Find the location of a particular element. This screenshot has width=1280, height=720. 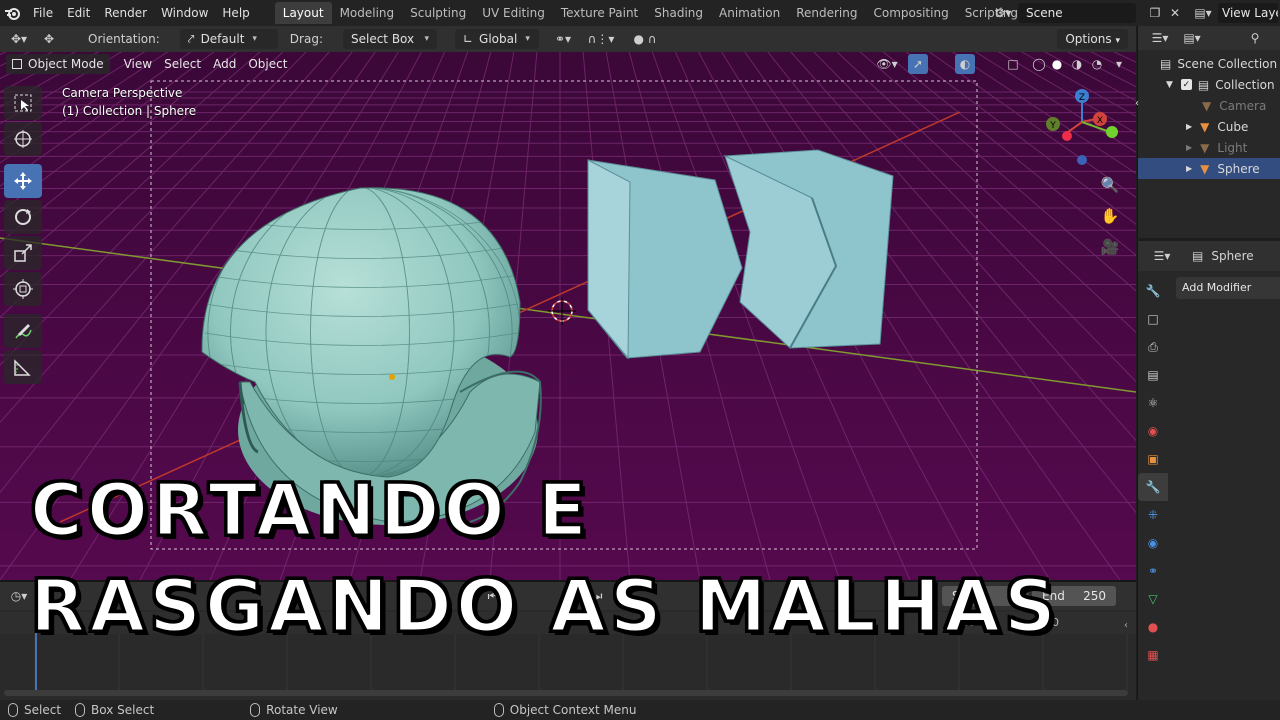

timeline-editor-type-icon: ◷▾ is located at coordinates (19, 596).